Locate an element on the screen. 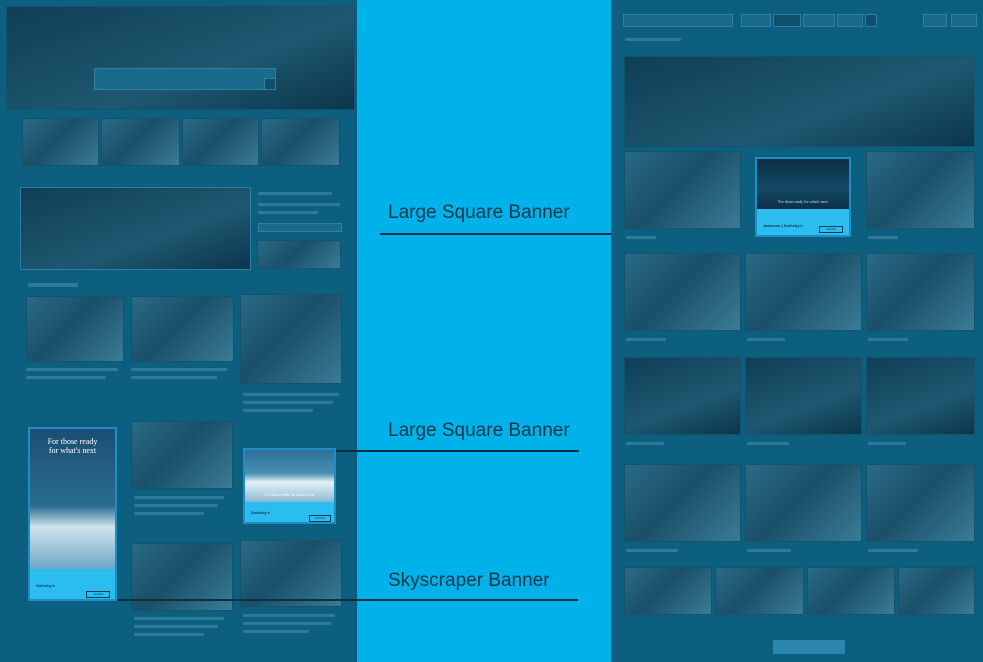 Image resolution: width=983 pixels, height=662 pixels. hero-image is located at coordinates (180, 58).